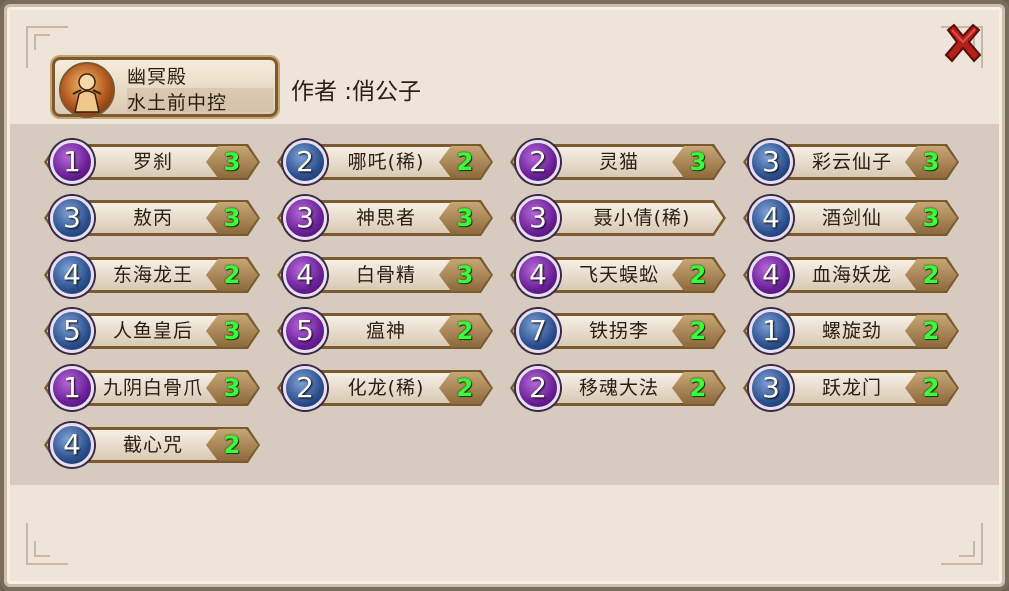 This screenshot has width=1009, height=591. Describe the element at coordinates (356, 92) in the screenshot. I see `deck-author: 作者 :俏公子` at that location.